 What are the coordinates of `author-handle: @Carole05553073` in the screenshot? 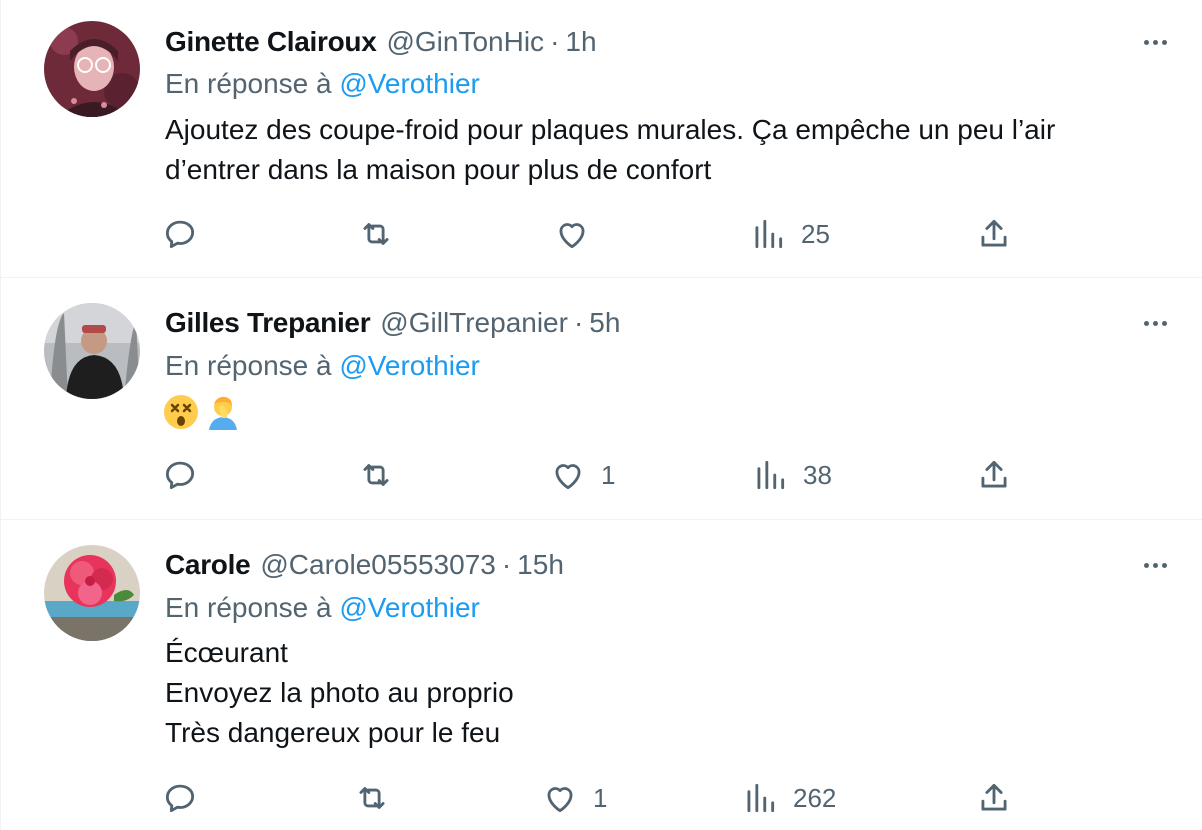 It's located at (377, 565).